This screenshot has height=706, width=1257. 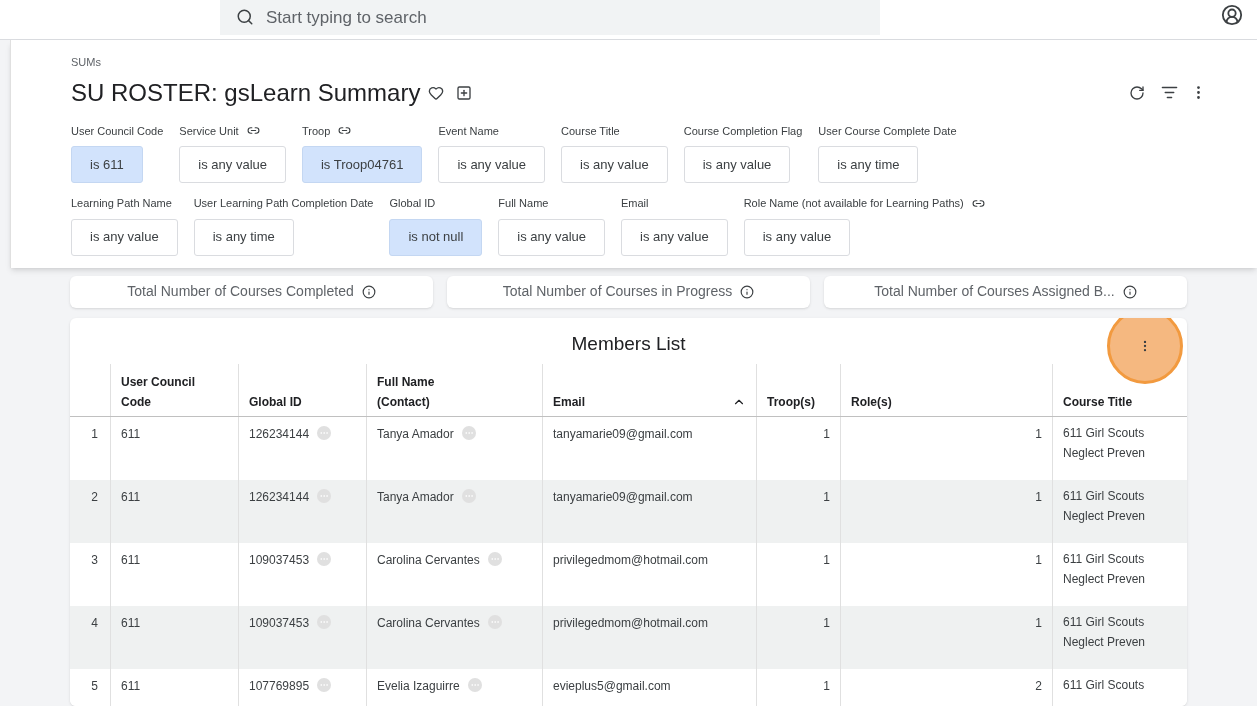 I want to click on table-cell-text: evieplus5@gmail.com, so click(x=612, y=686).